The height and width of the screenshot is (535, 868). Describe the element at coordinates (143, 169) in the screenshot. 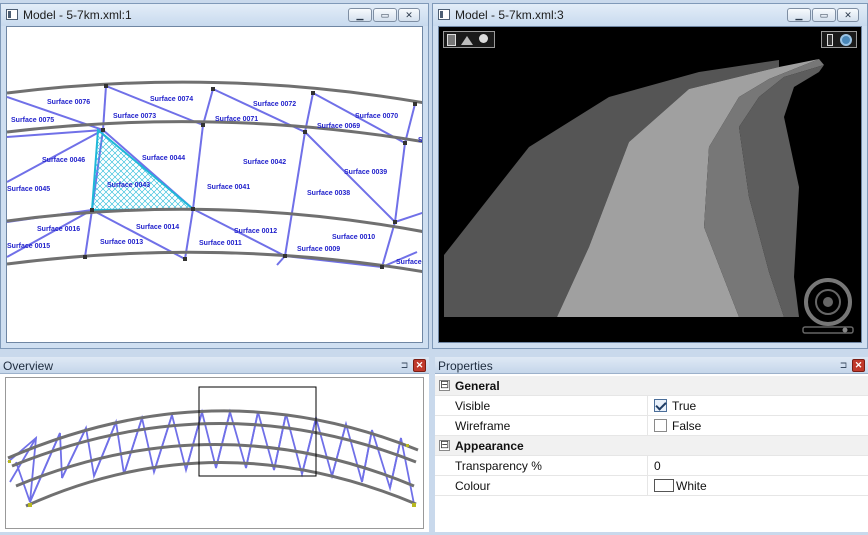

I see `selected-surface-highlight` at that location.